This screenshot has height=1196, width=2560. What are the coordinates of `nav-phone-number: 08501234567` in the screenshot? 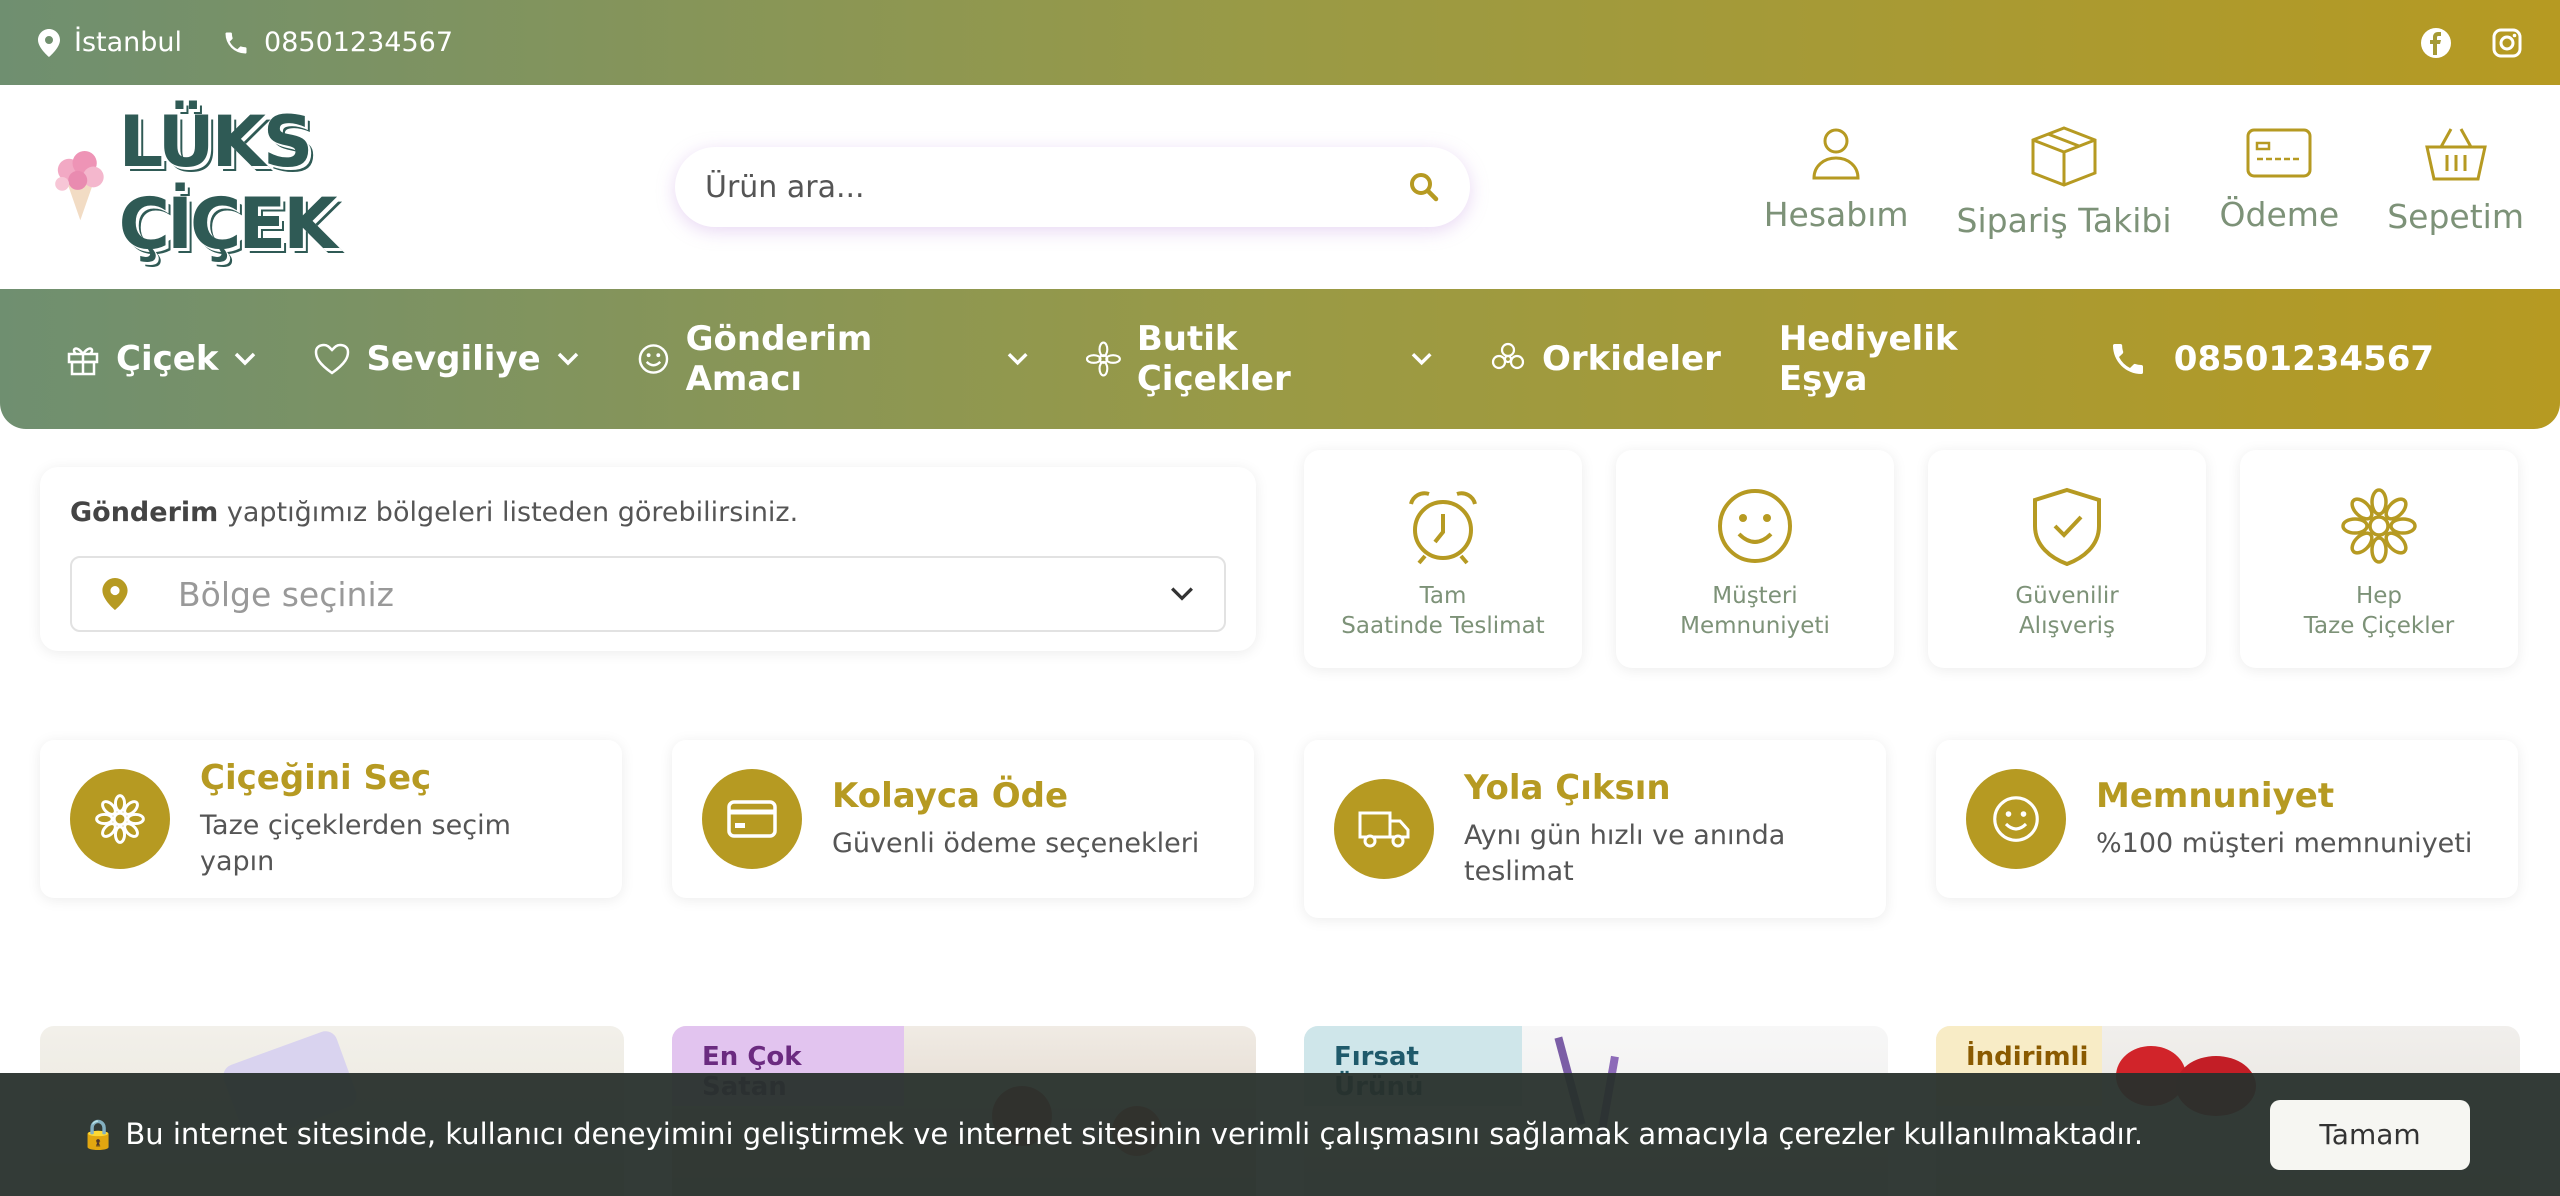 It's located at (2304, 359).